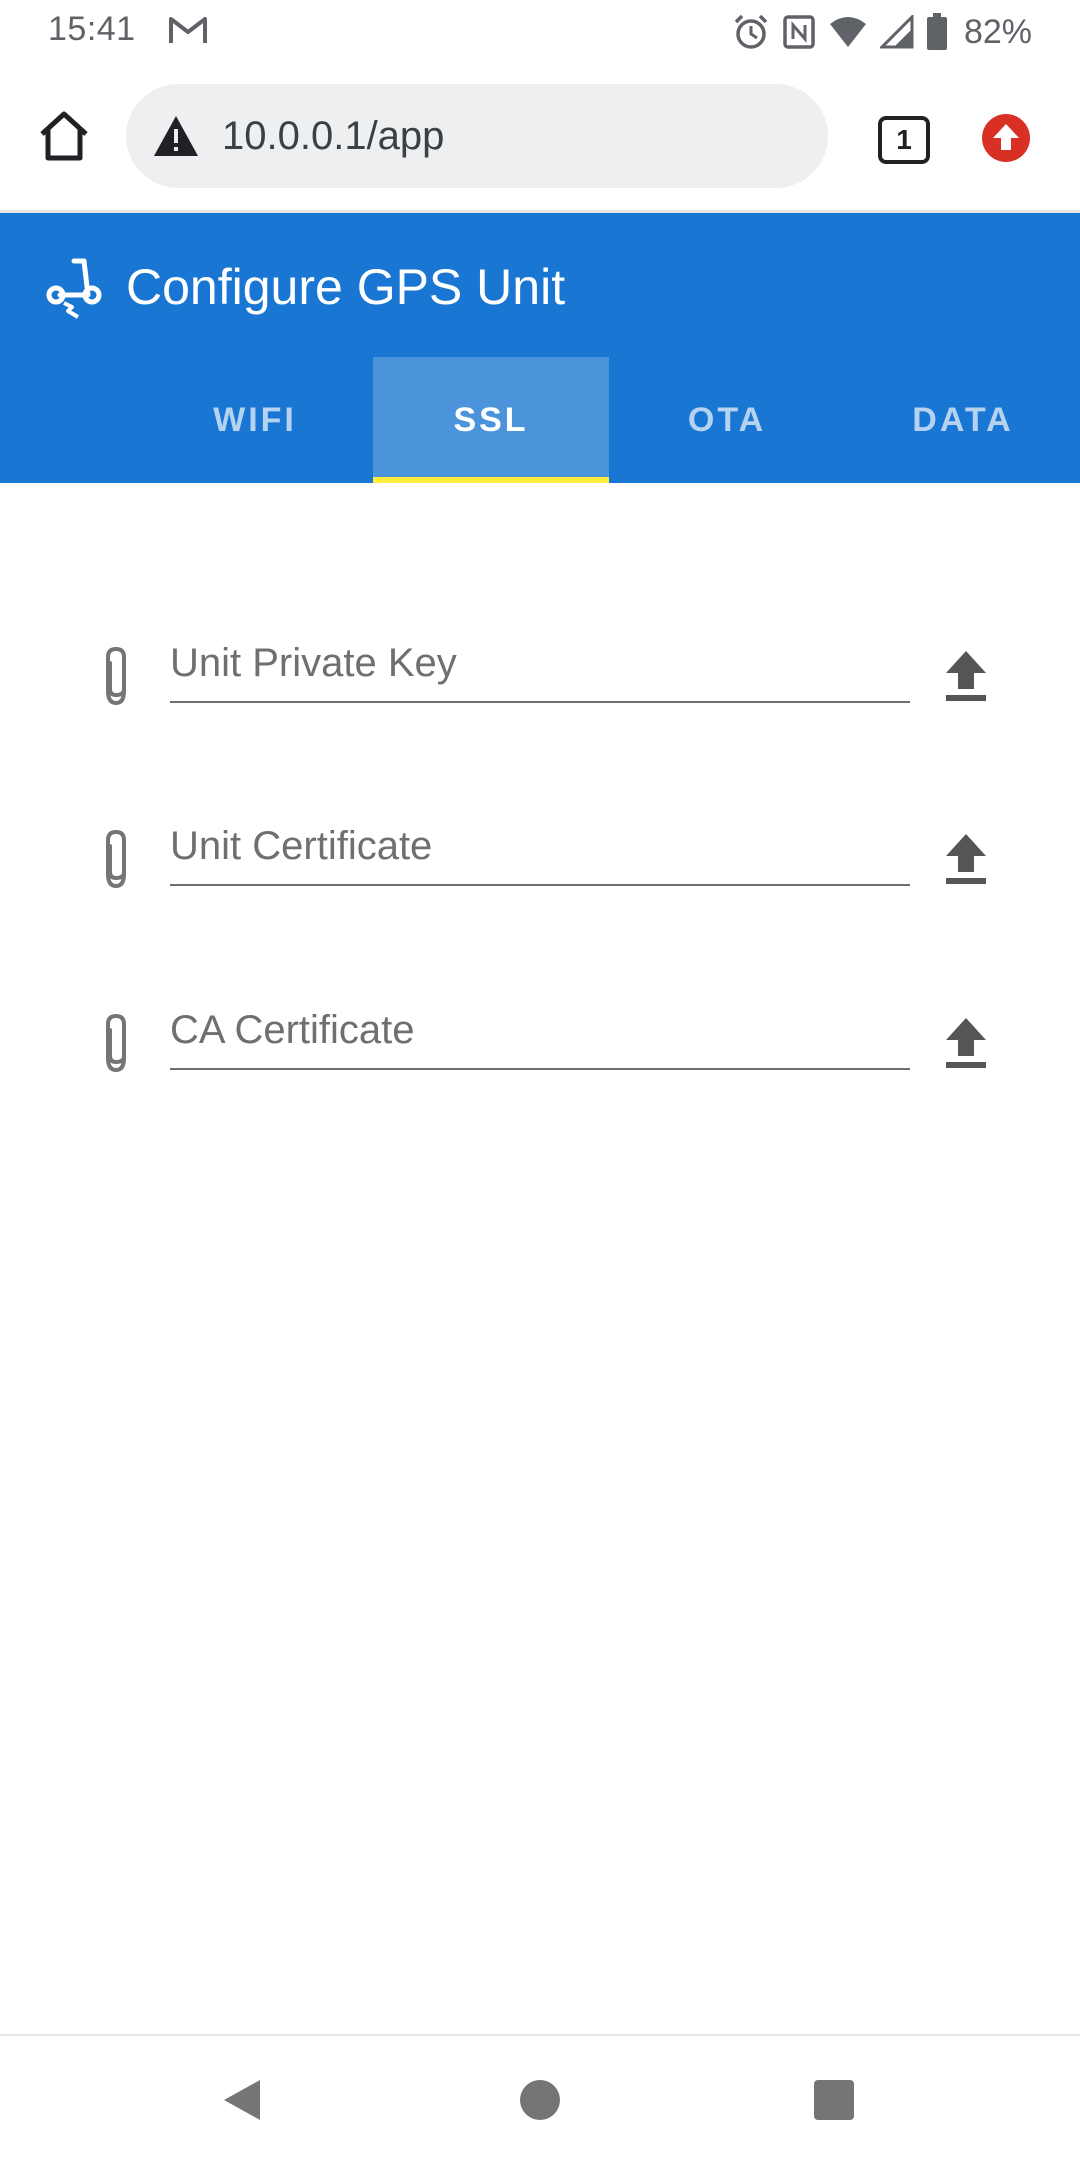 The height and width of the screenshot is (2162, 1080). I want to click on status-bar: 15:41 82%, so click(540, 32).